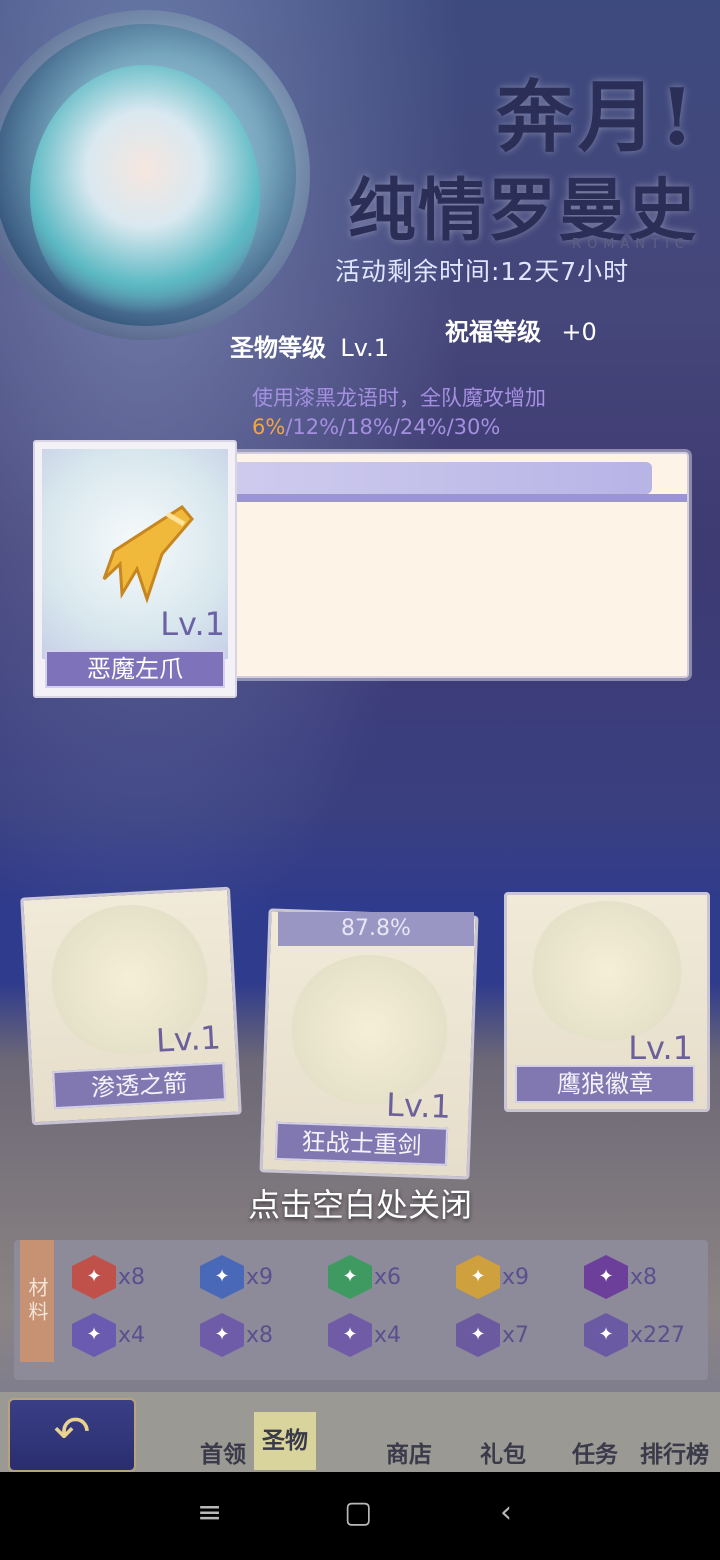  What do you see at coordinates (388, 1277) in the screenshot?
I see `material-count: x6` at bounding box center [388, 1277].